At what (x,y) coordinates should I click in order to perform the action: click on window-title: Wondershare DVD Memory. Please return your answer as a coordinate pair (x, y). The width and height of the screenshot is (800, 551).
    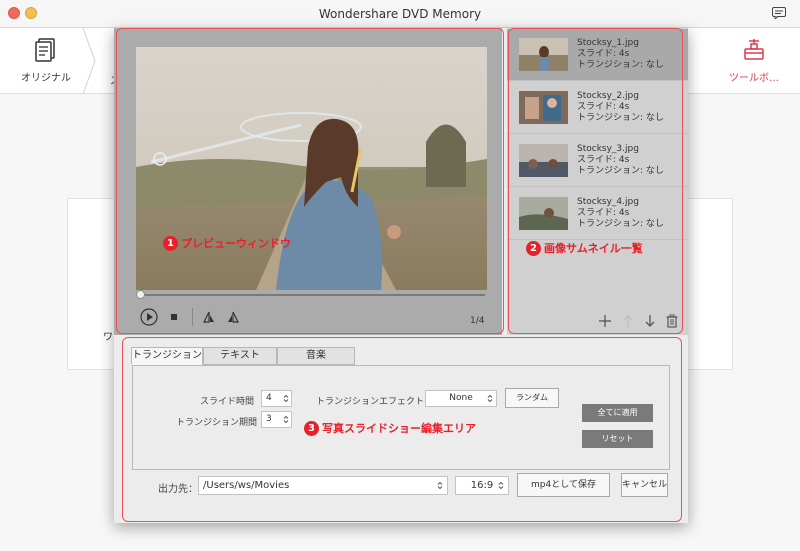
    Looking at the image, I should click on (400, 14).